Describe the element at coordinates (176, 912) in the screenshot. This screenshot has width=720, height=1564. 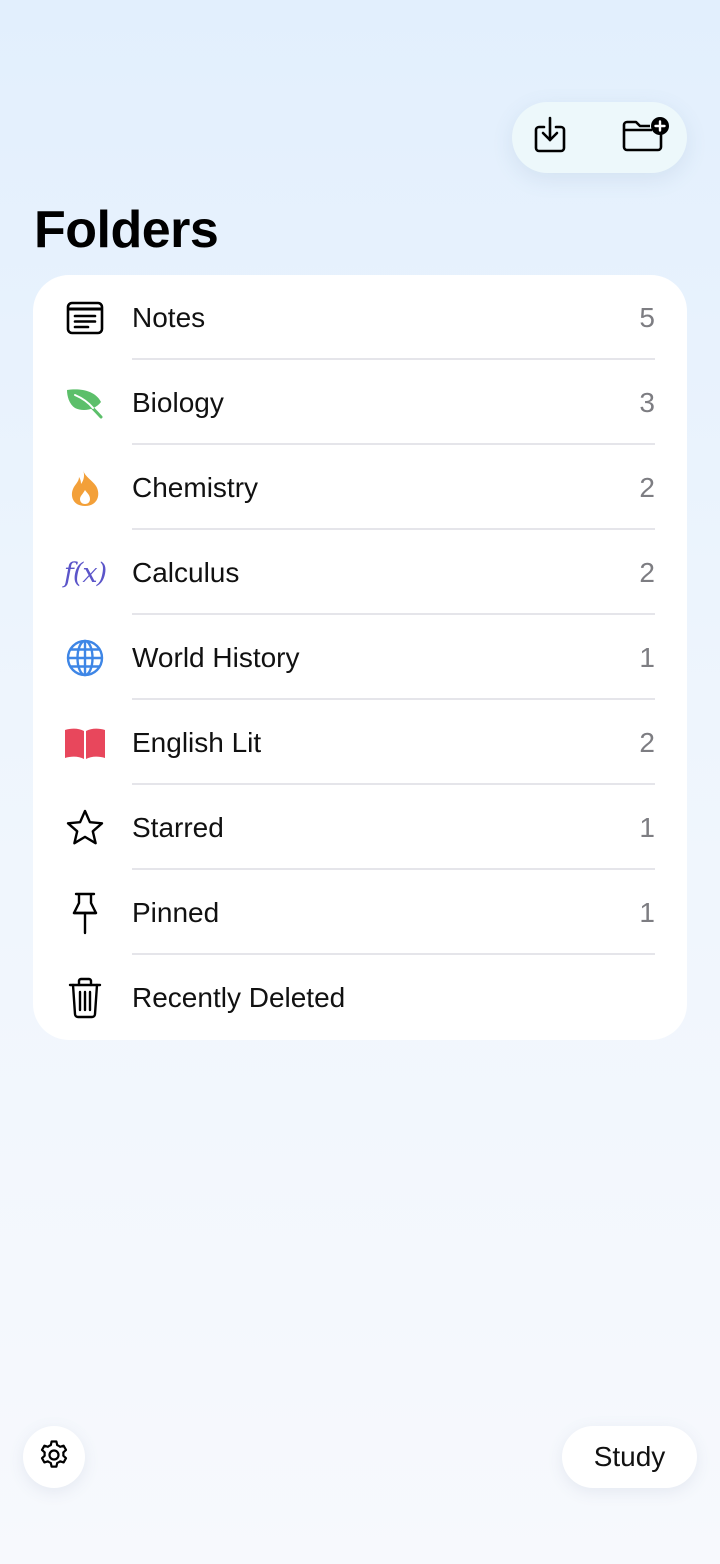
I see `folder-label: Pinned` at that location.